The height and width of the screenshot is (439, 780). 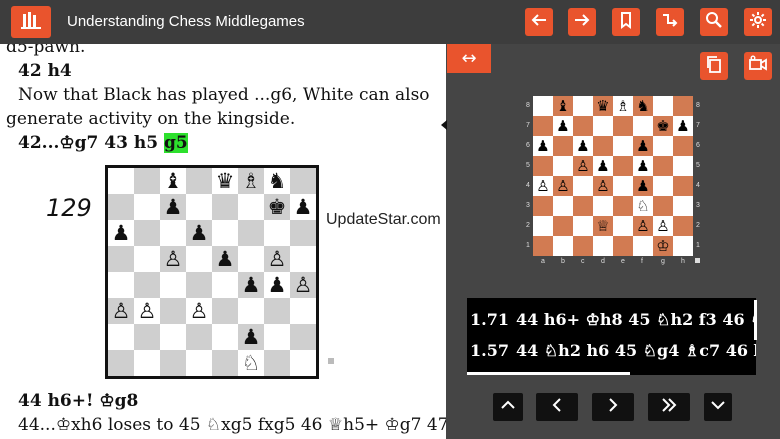 I want to click on engine-board-square: ♞, so click(x=643, y=106).